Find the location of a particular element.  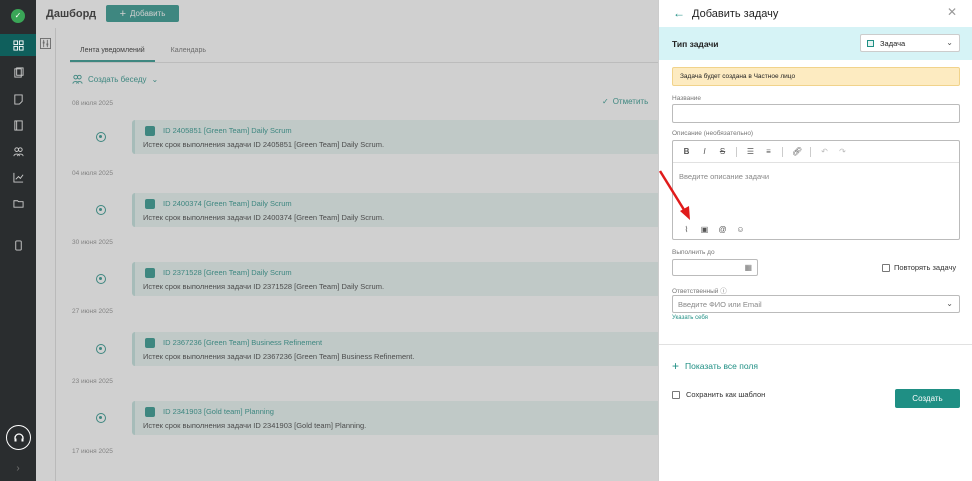

description-placeholder: Введите описание задачи is located at coordinates (724, 176).